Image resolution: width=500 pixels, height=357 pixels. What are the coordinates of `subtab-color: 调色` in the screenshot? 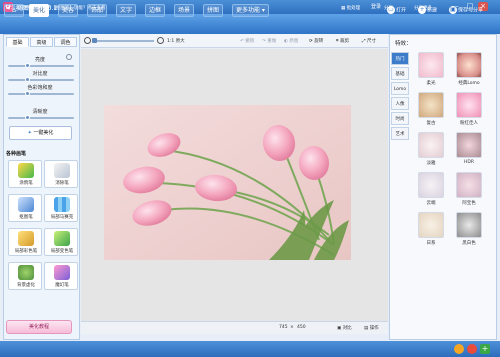 It's located at (65, 42).